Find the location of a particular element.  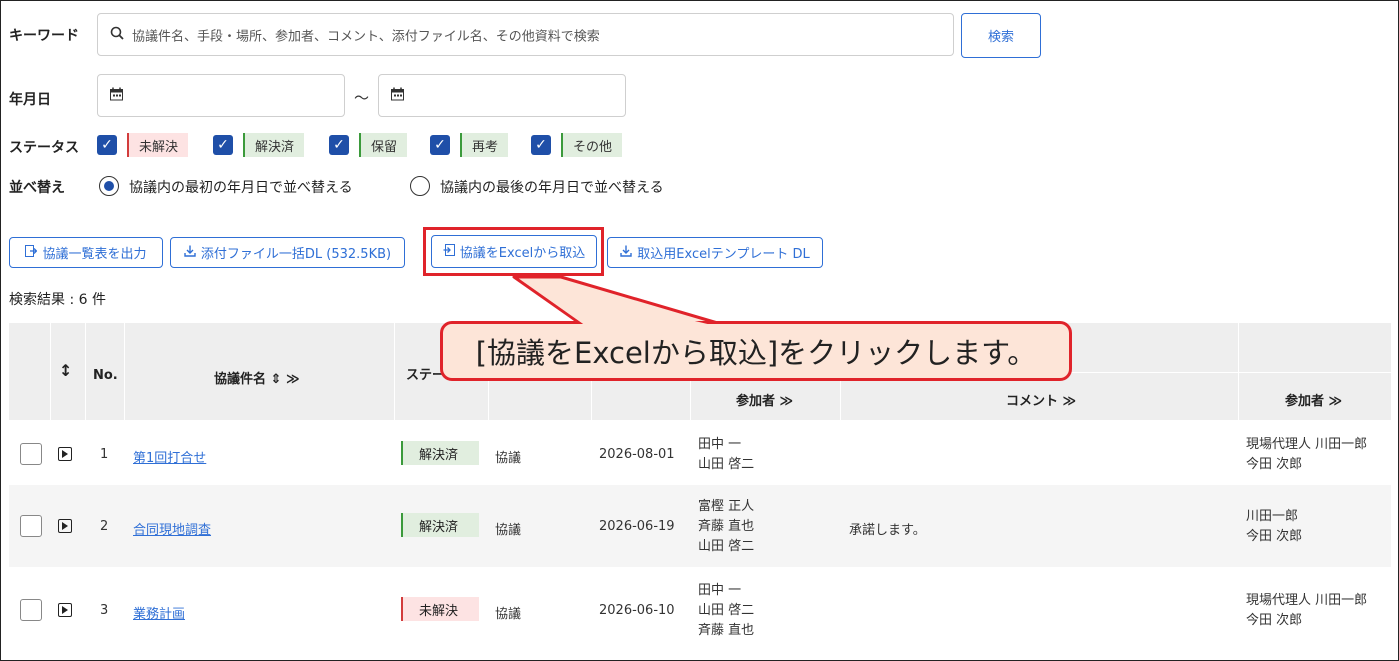

callout-pointer-fill is located at coordinates (618, 303).